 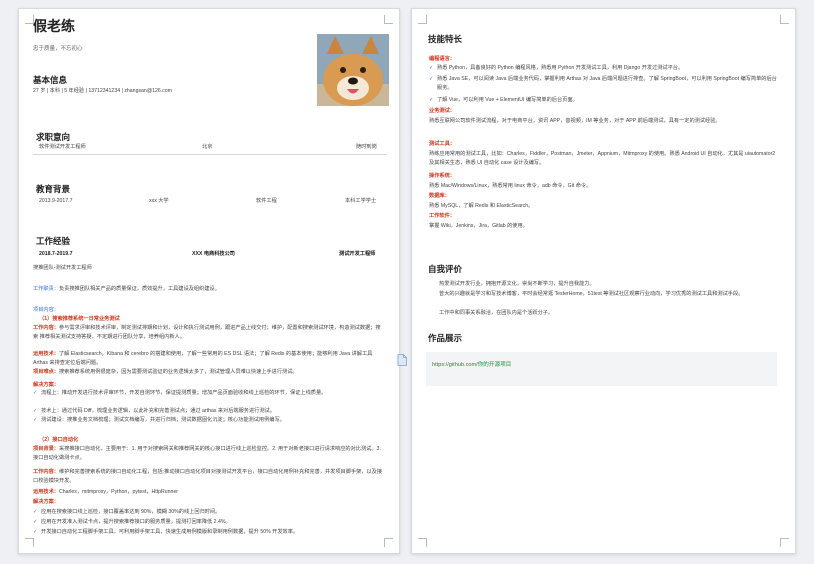 I want to click on os-label: 操作系统：, so click(x=442, y=176).